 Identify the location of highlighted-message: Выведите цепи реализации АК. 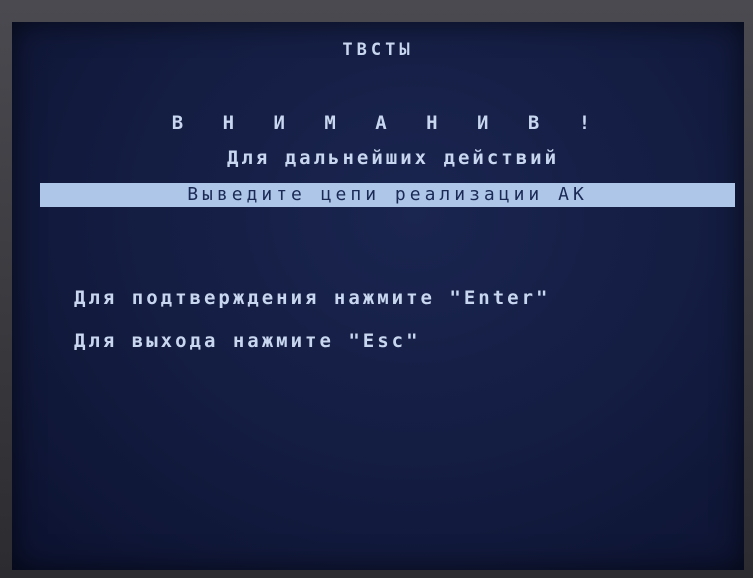
(387, 194).